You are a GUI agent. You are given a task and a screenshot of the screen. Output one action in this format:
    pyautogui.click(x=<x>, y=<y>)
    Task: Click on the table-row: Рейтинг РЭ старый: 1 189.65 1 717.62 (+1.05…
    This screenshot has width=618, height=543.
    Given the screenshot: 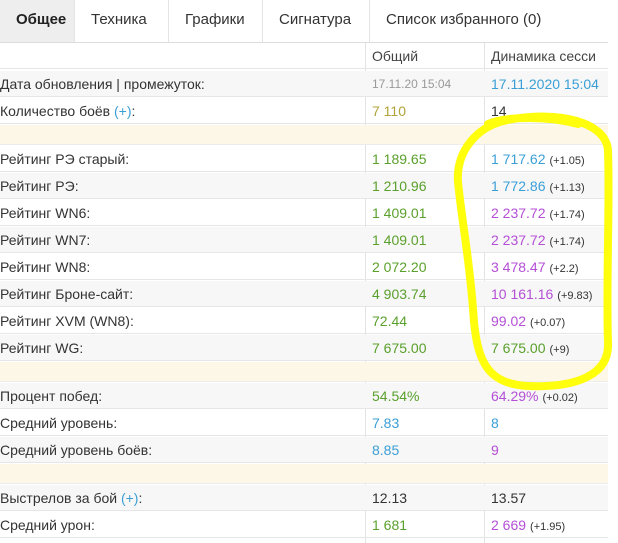 What is the action you would take?
    pyautogui.click(x=304, y=159)
    